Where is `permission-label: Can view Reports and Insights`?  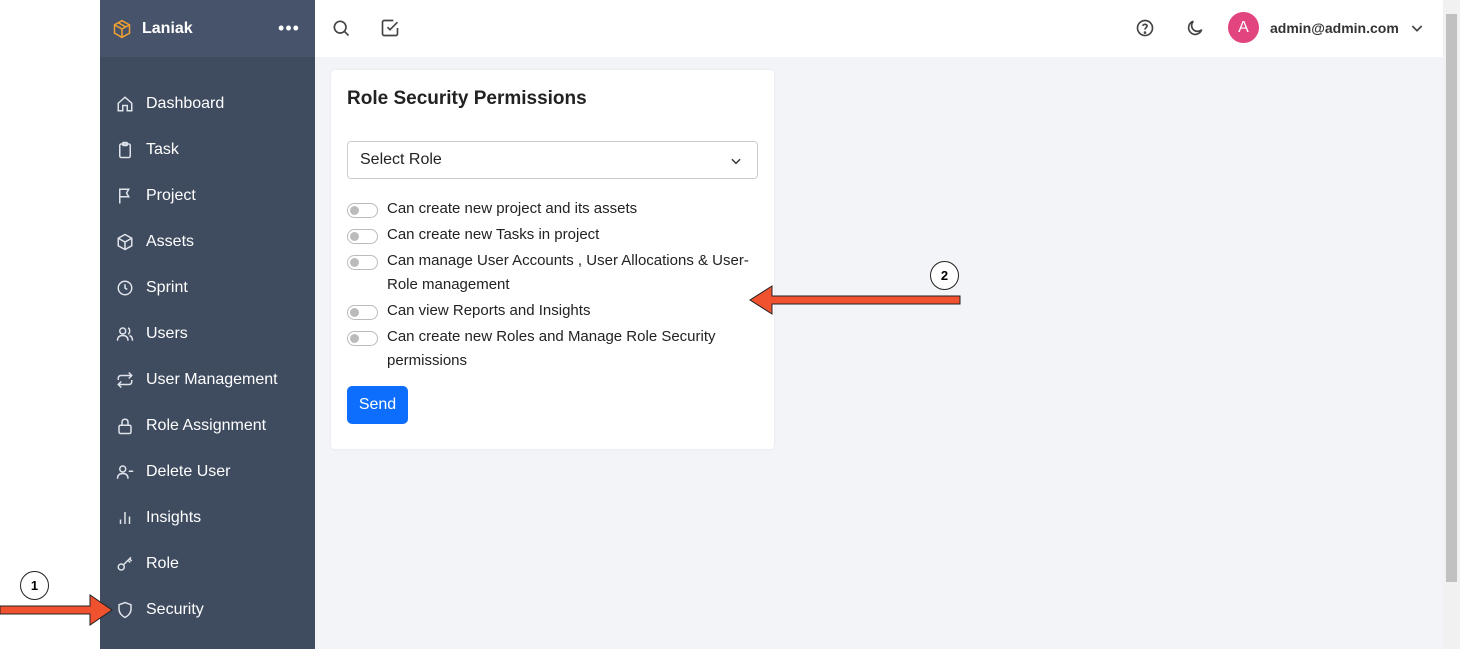 permission-label: Can view Reports and Insights is located at coordinates (489, 310).